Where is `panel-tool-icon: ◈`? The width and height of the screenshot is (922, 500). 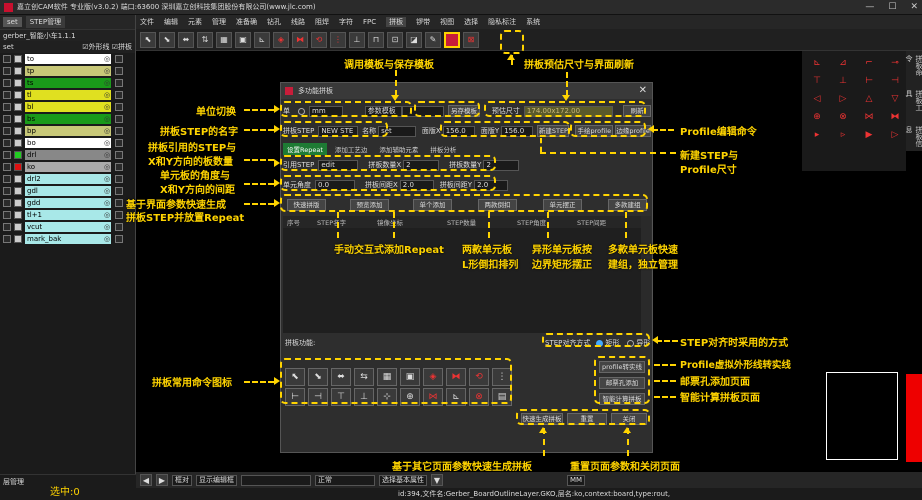 panel-tool-icon: ◈ is located at coordinates (281, 39).